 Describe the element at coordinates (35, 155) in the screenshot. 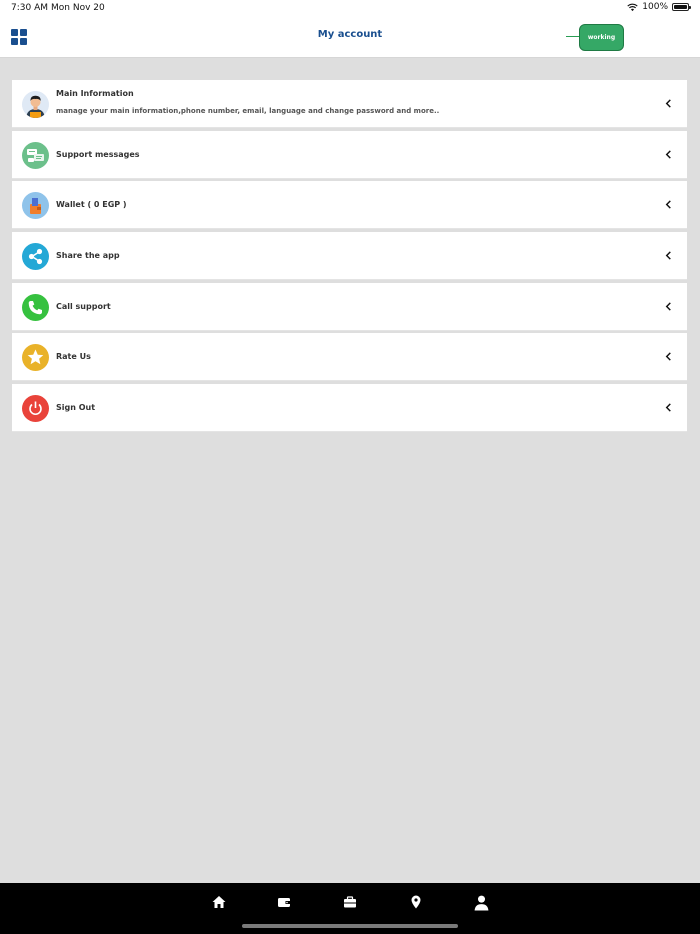

I see `messages-icon` at that location.